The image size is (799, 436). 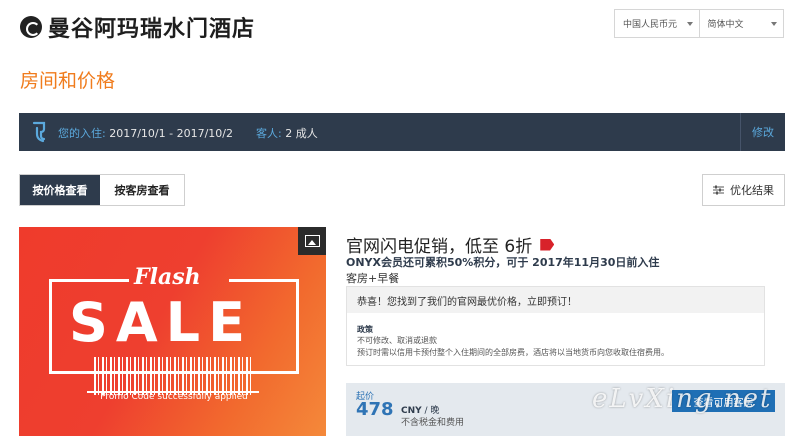 I want to click on sale-text: SALE, so click(x=161, y=322).